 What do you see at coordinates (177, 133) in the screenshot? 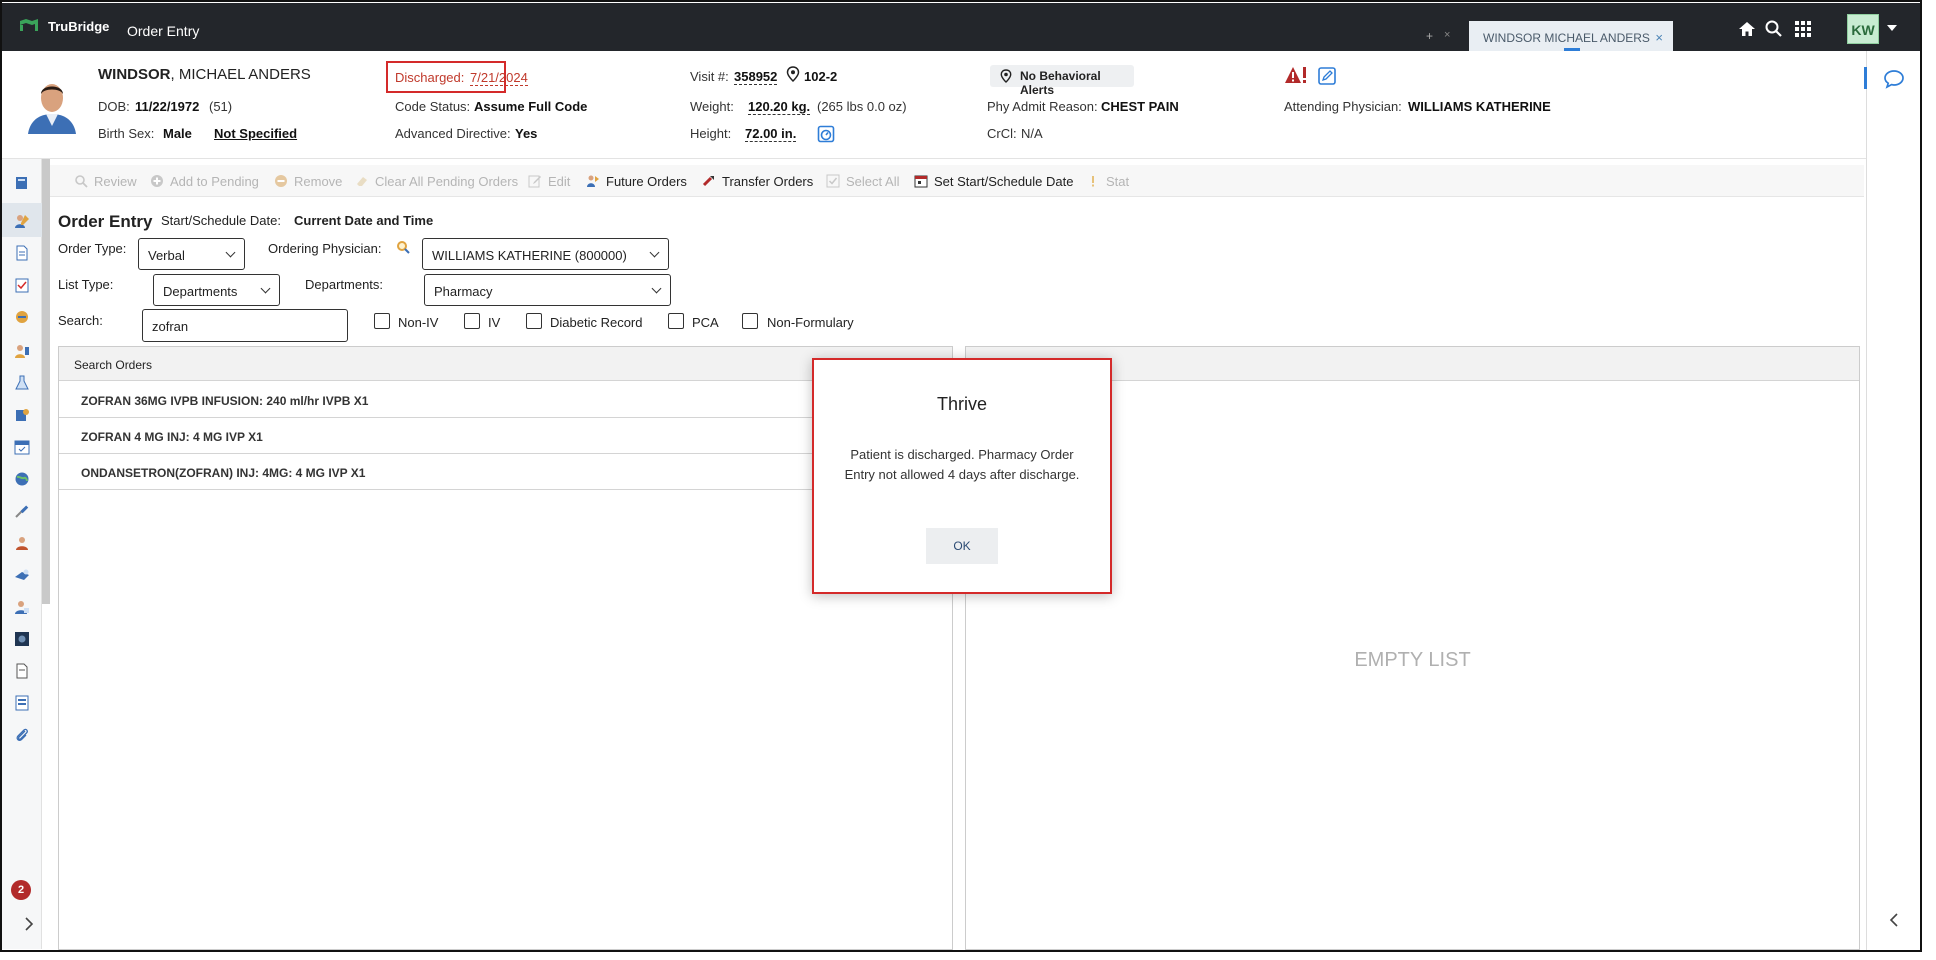
I see `birth-sex-value: Male` at bounding box center [177, 133].